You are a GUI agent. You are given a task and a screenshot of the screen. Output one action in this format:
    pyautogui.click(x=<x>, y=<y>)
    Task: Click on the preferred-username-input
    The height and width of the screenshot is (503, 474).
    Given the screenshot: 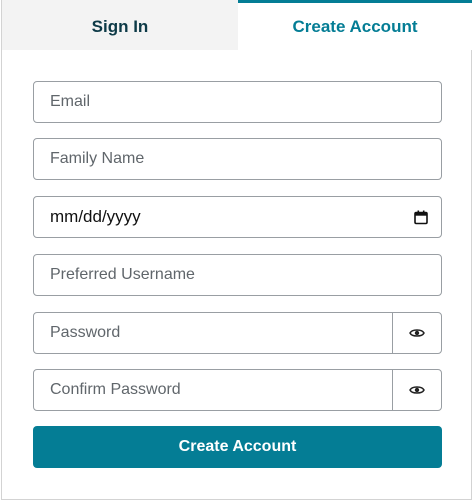 What is the action you would take?
    pyautogui.click(x=237, y=275)
    